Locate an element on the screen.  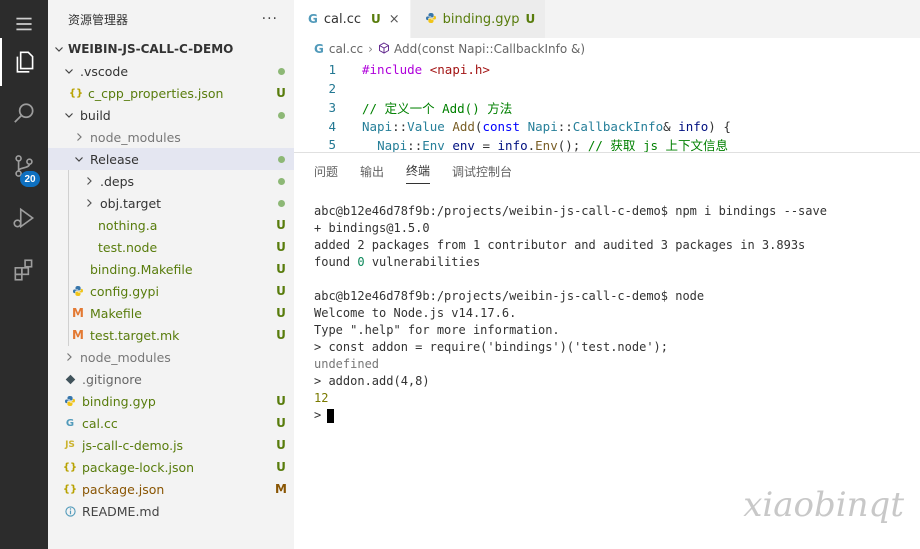
tree-item-label: cal.cc is located at coordinates (100, 423).